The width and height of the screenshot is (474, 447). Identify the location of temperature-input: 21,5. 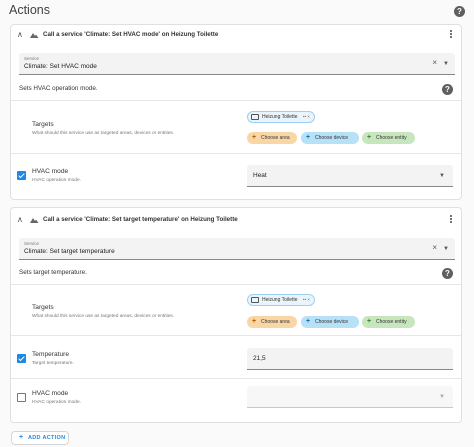
(350, 359).